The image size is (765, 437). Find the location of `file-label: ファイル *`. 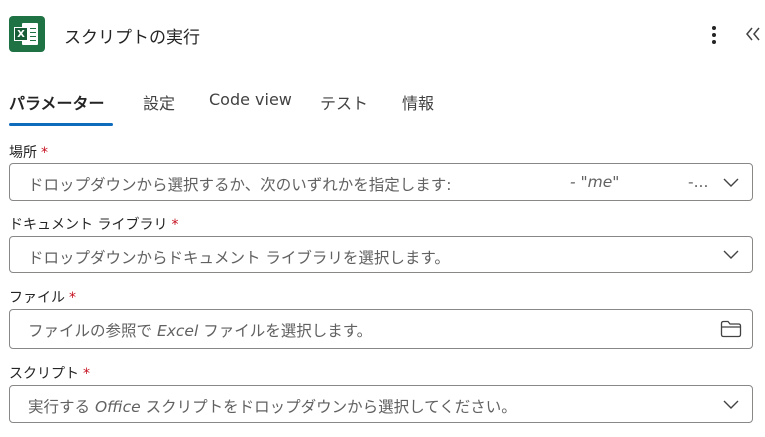

file-label: ファイル * is located at coordinates (42, 298).